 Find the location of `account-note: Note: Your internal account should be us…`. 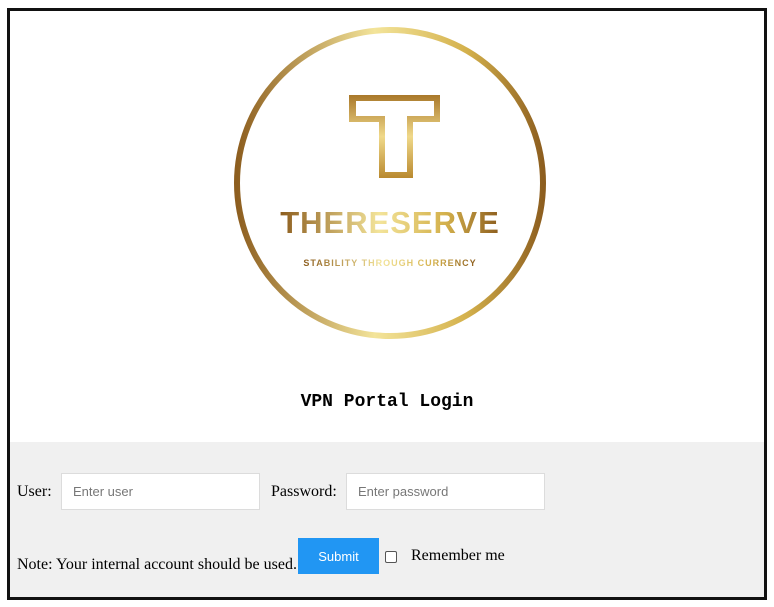

account-note: Note: Your internal account should be us… is located at coordinates (157, 564).